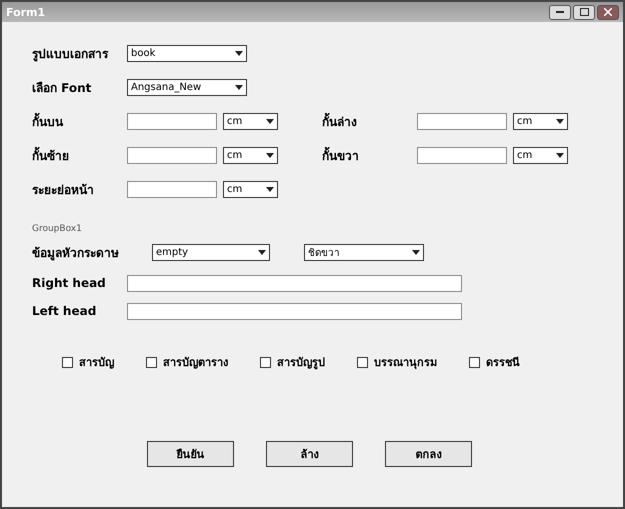 The height and width of the screenshot is (509, 625). Describe the element at coordinates (88, 362) in the screenshot. I see `checkbox-option: สารบัญ` at that location.